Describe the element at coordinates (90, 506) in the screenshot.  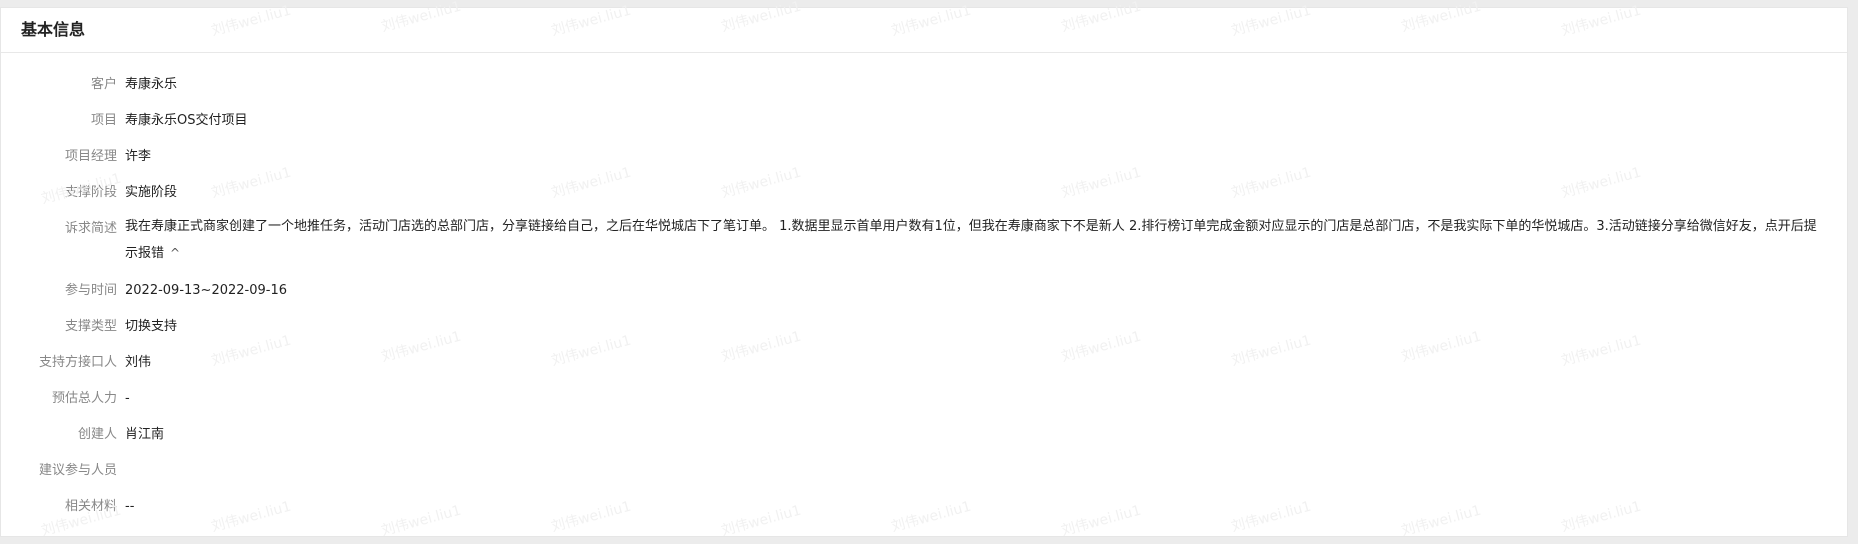
I see `field-label: 相关材料` at that location.